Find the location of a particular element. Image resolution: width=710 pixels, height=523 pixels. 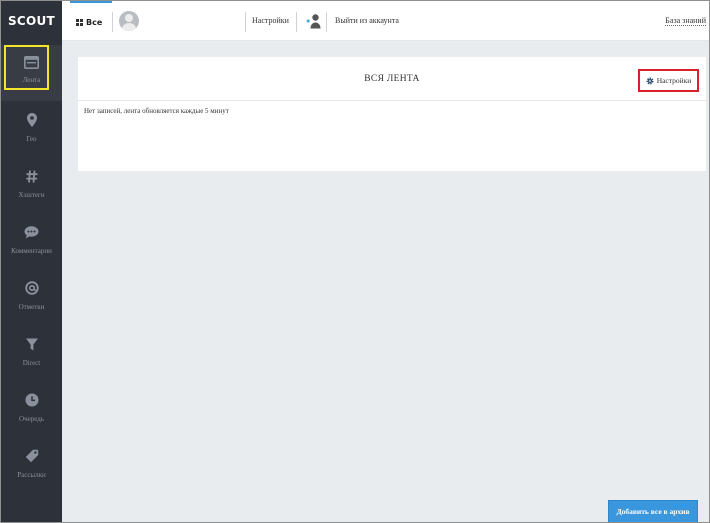

filter-funnel-icon is located at coordinates (31, 344).